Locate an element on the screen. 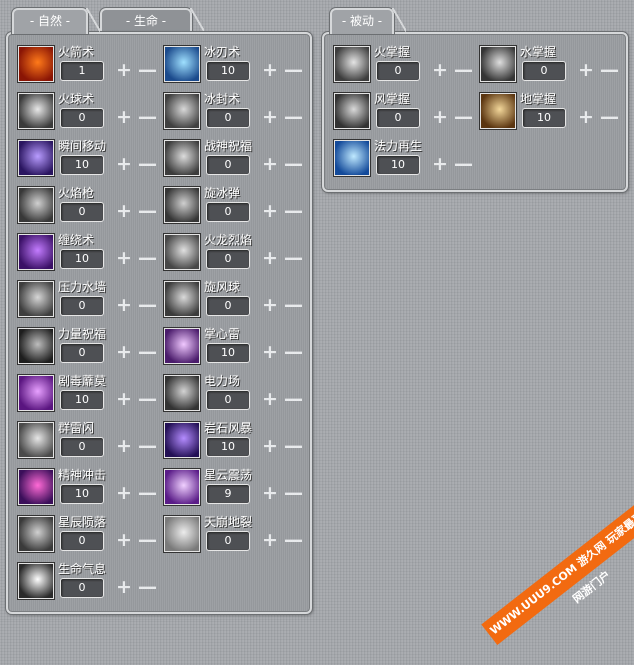 This screenshot has height=665, width=634. fire-mastery-icon is located at coordinates (352, 64).